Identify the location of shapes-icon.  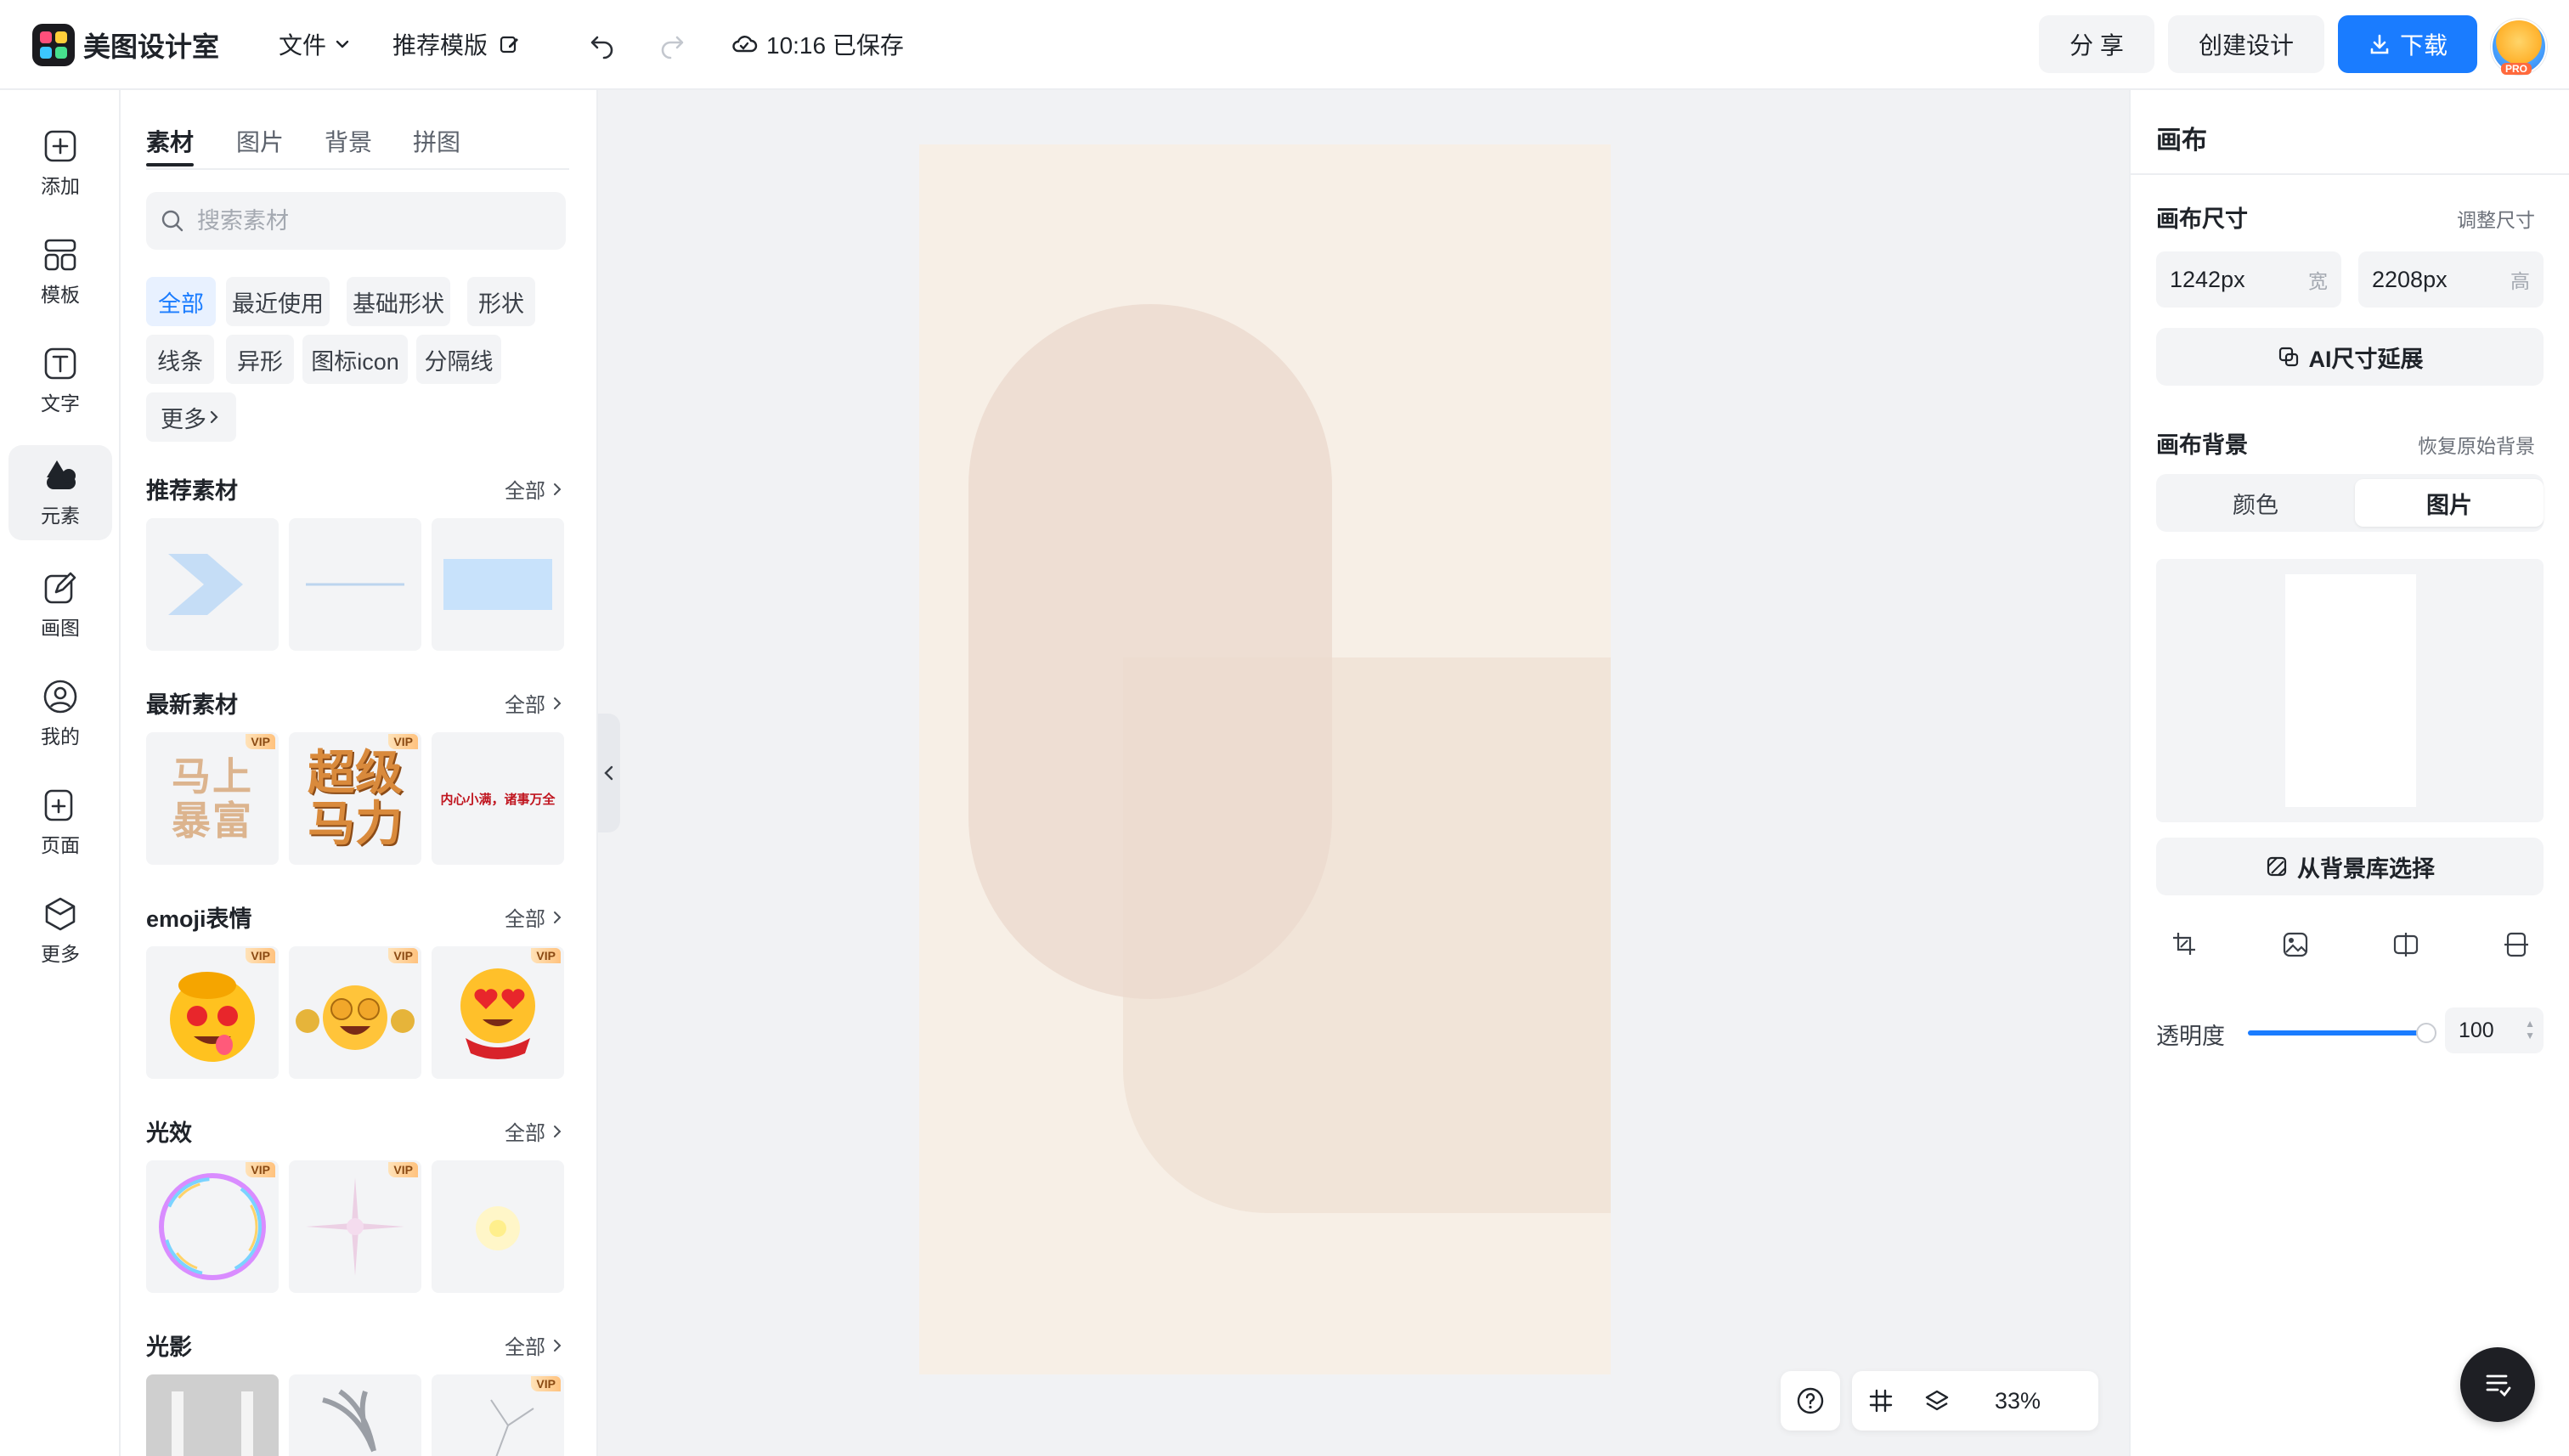
(62, 474).